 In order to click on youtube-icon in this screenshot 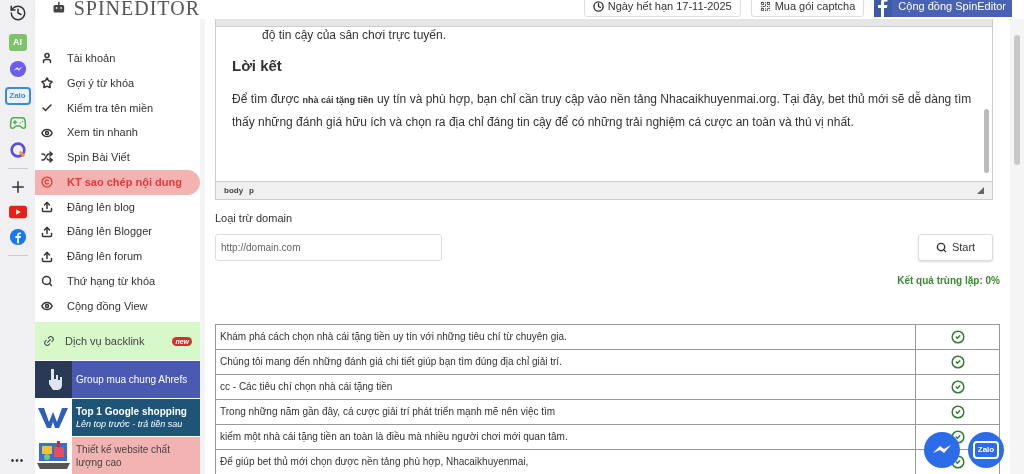, I will do `click(17, 212)`.